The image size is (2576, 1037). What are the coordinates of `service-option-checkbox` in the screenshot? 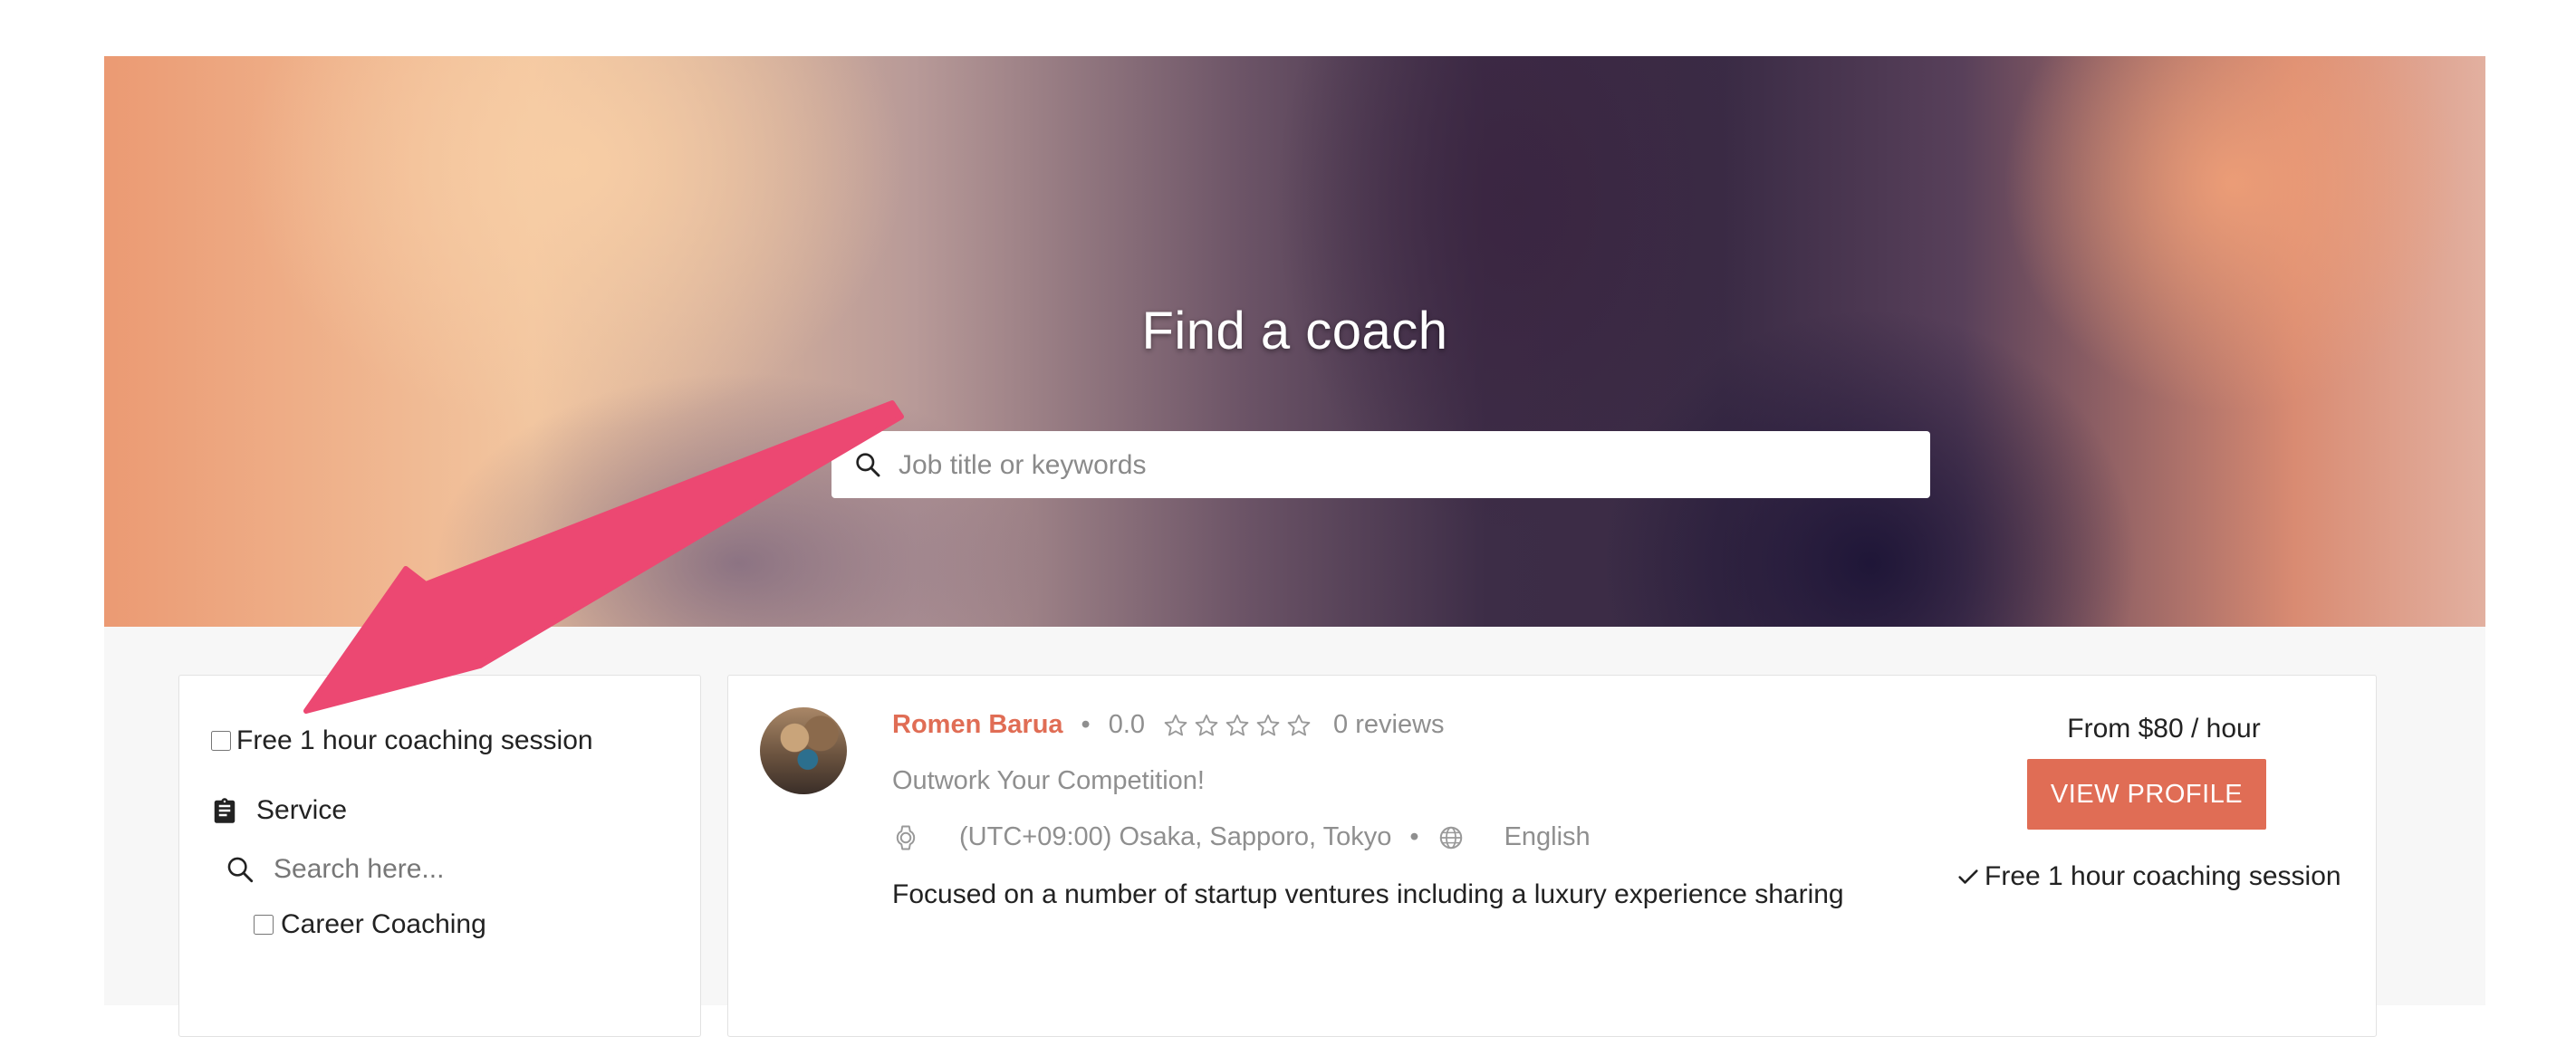 It's located at (264, 925).